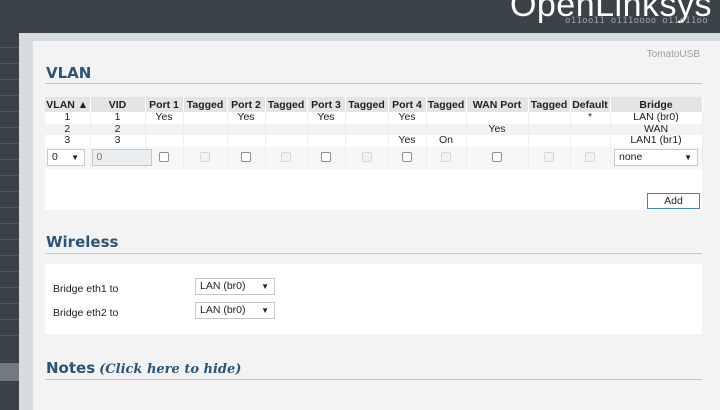 The width and height of the screenshot is (720, 410). Describe the element at coordinates (656, 157) in the screenshot. I see `bridge-select: none ▼` at that location.